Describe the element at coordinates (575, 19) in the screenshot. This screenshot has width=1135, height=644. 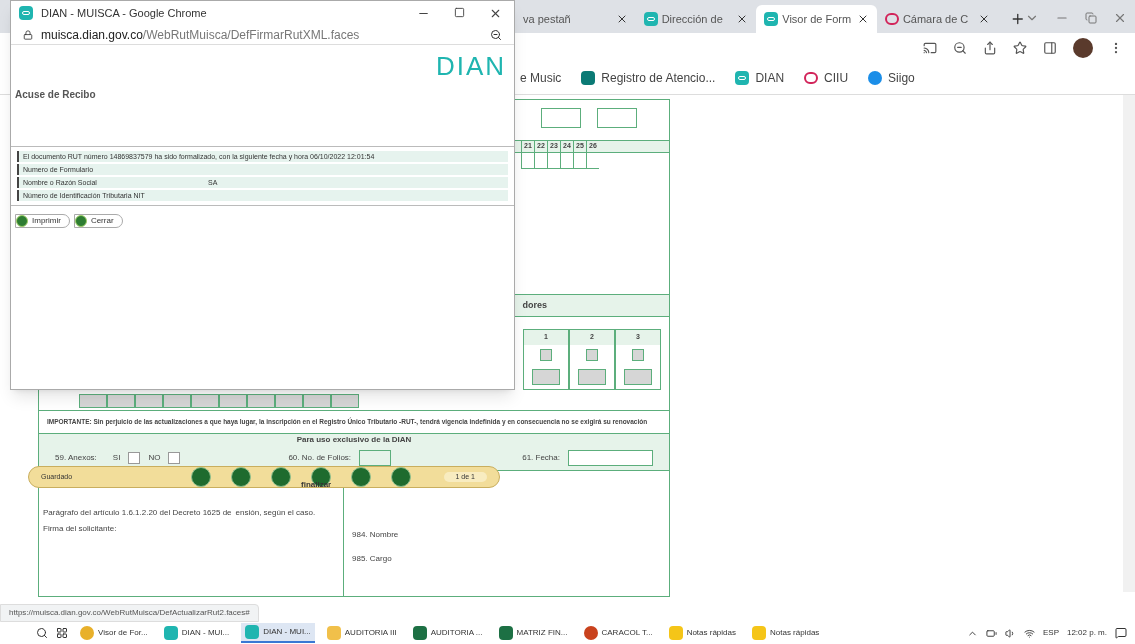
I see `browser-tab: va pestañ` at that location.